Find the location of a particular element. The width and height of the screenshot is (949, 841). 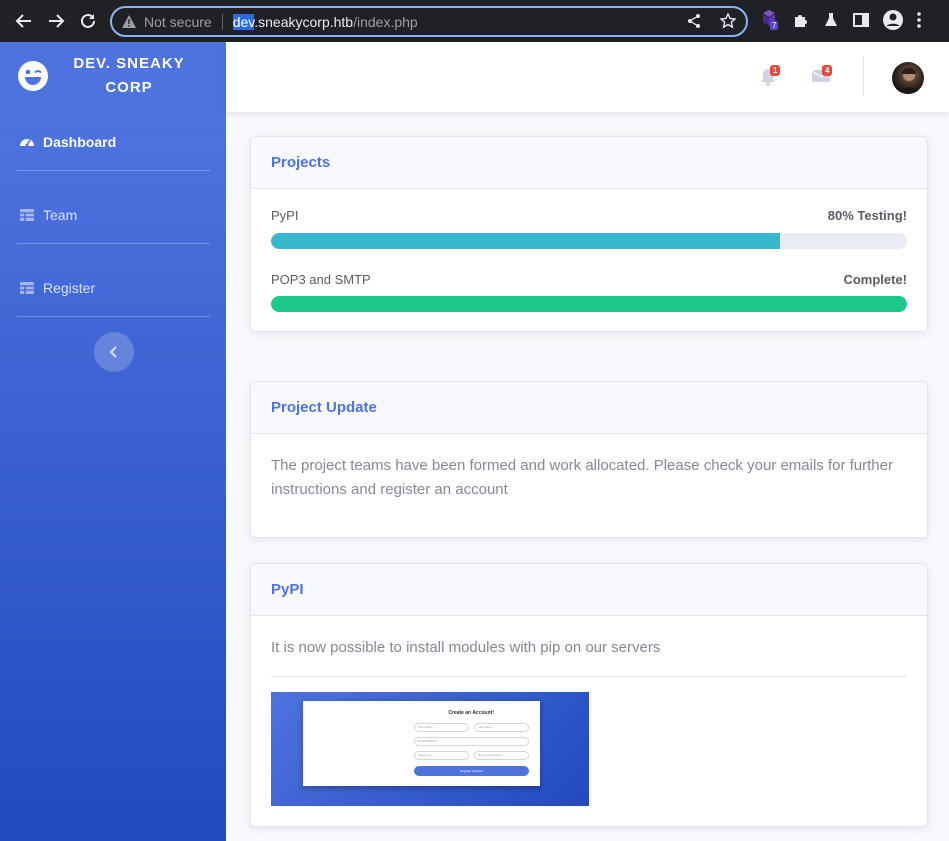

sidebar-item-label: Register is located at coordinates (69, 287).